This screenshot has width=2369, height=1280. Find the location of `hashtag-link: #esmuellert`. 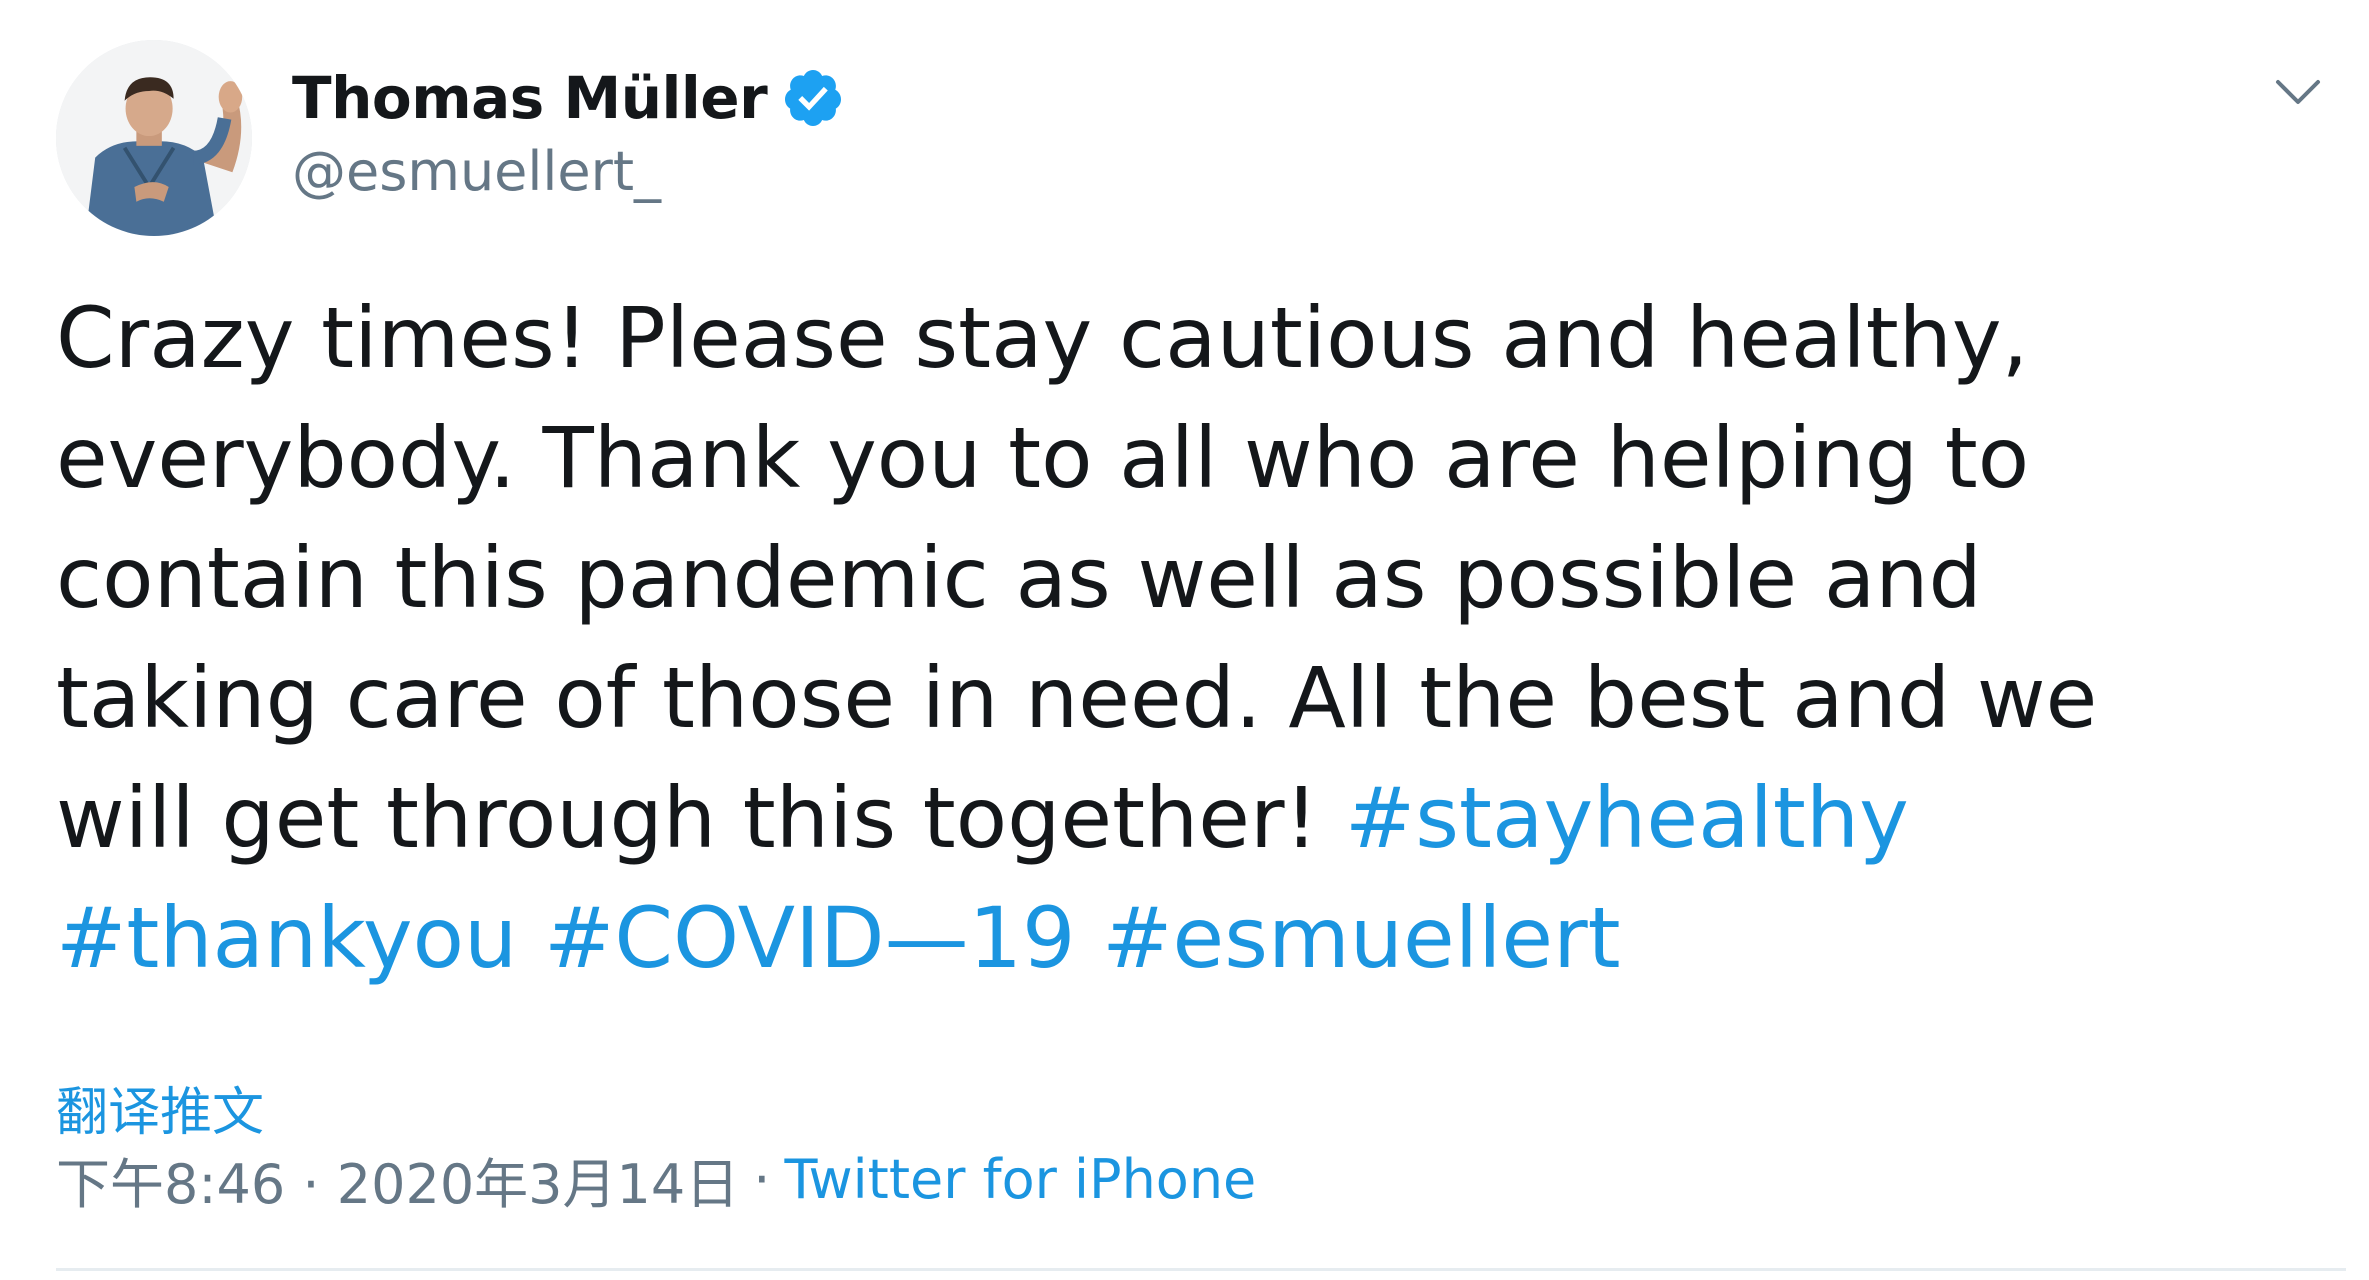

hashtag-link: #esmuellert is located at coordinates (1361, 938).